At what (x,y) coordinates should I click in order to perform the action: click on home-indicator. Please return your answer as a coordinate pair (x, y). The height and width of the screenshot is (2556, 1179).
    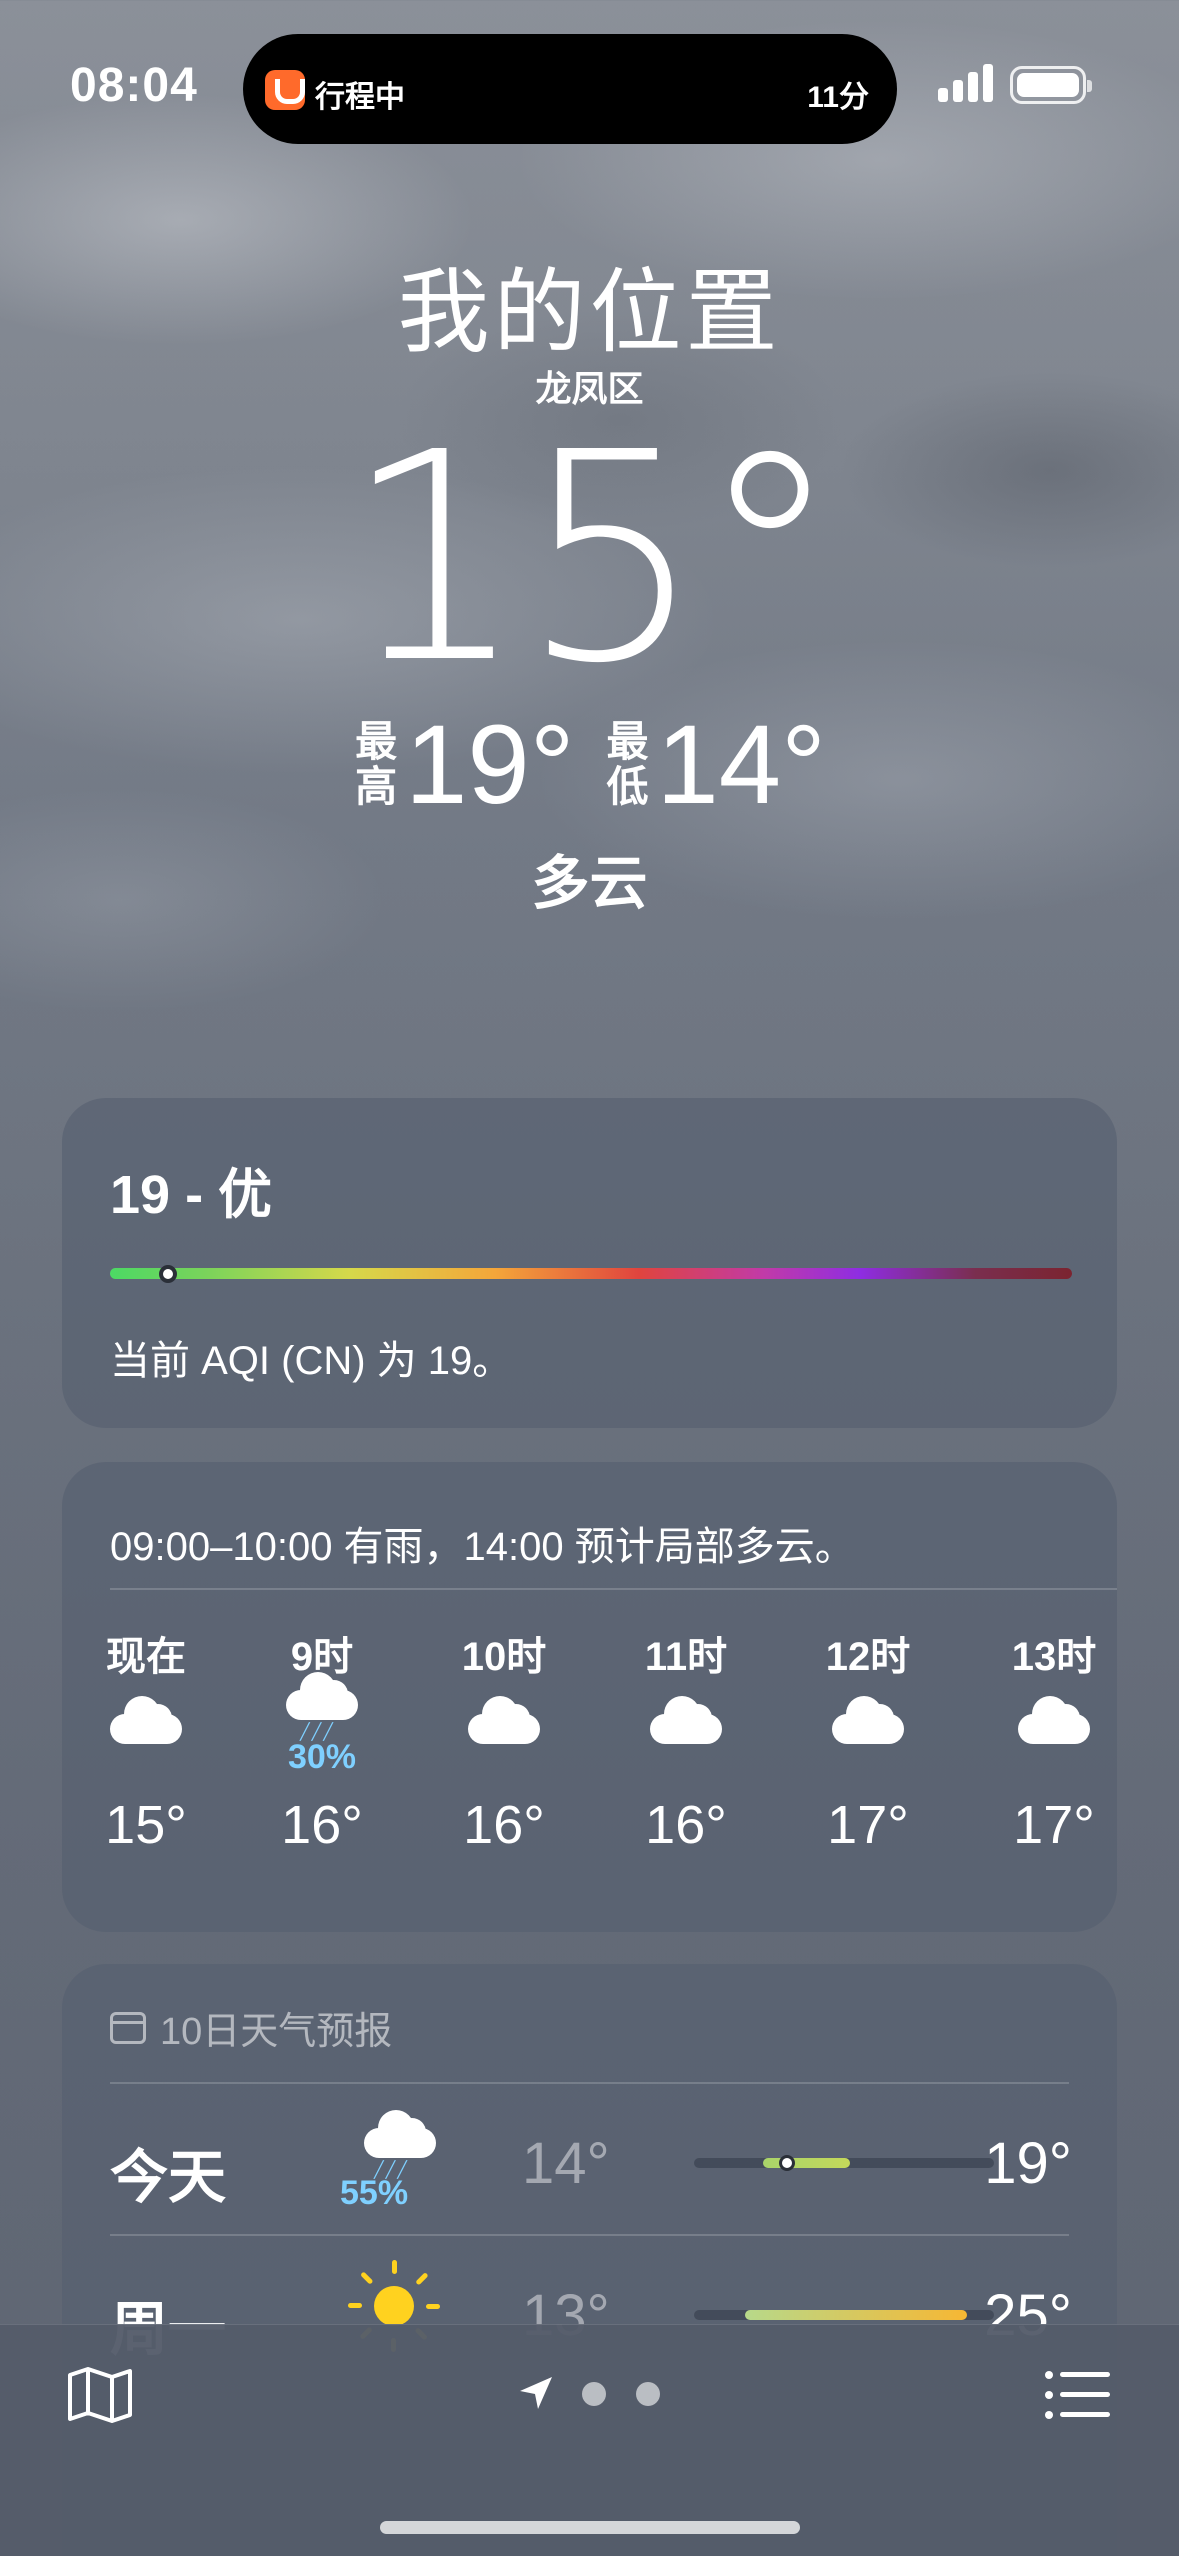
    Looking at the image, I should click on (590, 2527).